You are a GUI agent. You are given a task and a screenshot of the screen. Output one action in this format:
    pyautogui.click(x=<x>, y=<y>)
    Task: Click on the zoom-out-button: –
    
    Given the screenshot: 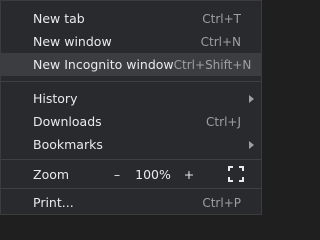 What is the action you would take?
    pyautogui.click(x=117, y=174)
    